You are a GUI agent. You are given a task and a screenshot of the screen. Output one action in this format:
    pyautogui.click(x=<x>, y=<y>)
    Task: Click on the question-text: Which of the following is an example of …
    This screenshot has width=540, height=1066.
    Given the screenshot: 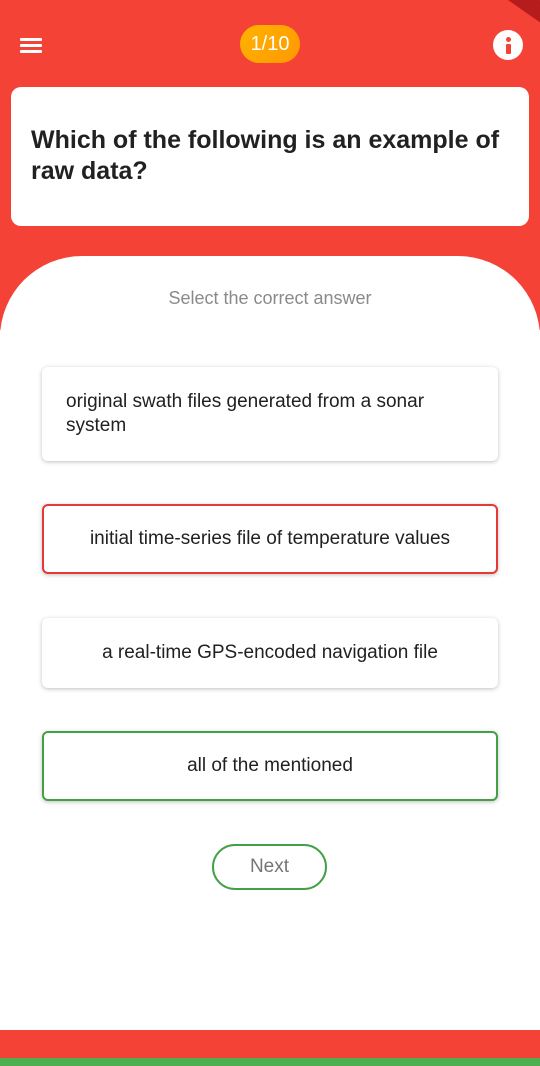 What is the action you would take?
    pyautogui.click(x=265, y=155)
    